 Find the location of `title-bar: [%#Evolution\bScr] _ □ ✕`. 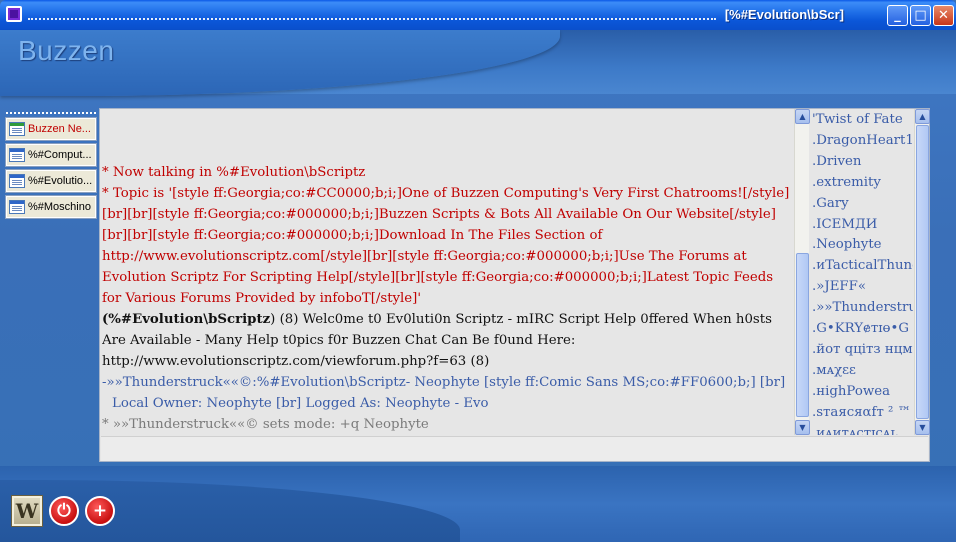

title-bar: [%#Evolution\bScr] _ □ ✕ is located at coordinates (478, 15).